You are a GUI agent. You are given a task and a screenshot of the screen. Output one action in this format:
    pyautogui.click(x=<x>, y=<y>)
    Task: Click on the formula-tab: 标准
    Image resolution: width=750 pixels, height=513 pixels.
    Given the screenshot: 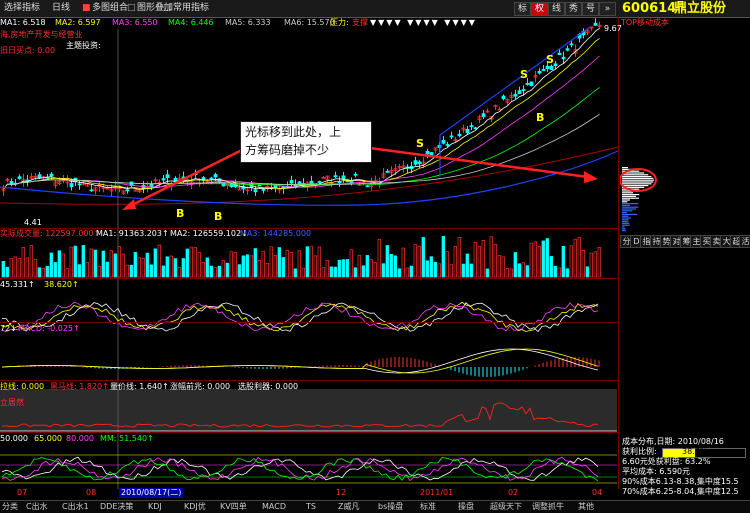 What is the action you would take?
    pyautogui.click(x=428, y=507)
    